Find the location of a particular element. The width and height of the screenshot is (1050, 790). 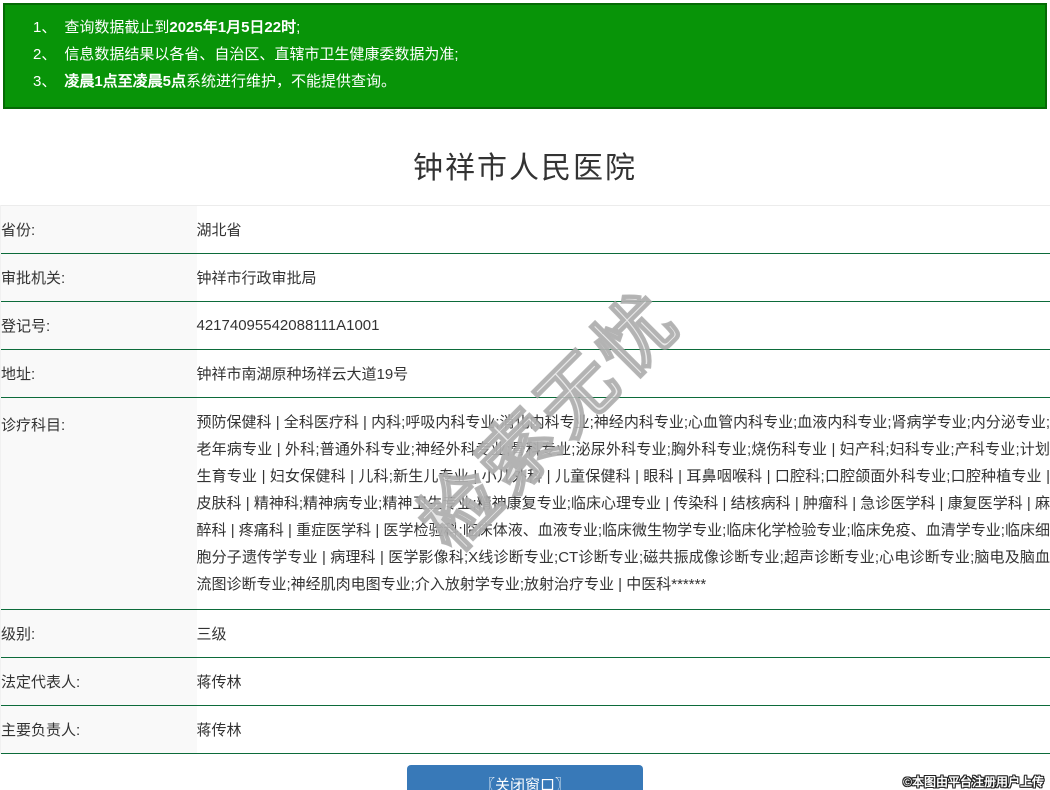

close-window-button: 〖关闭窗口〗 is located at coordinates (525, 777).